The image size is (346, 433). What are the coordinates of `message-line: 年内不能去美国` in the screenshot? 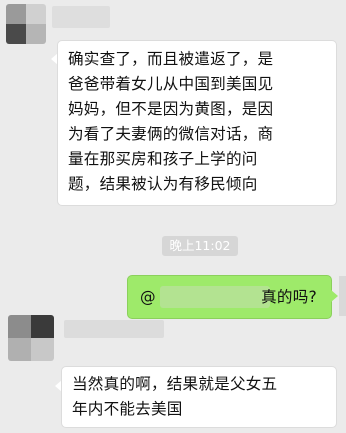 It's located at (127, 409).